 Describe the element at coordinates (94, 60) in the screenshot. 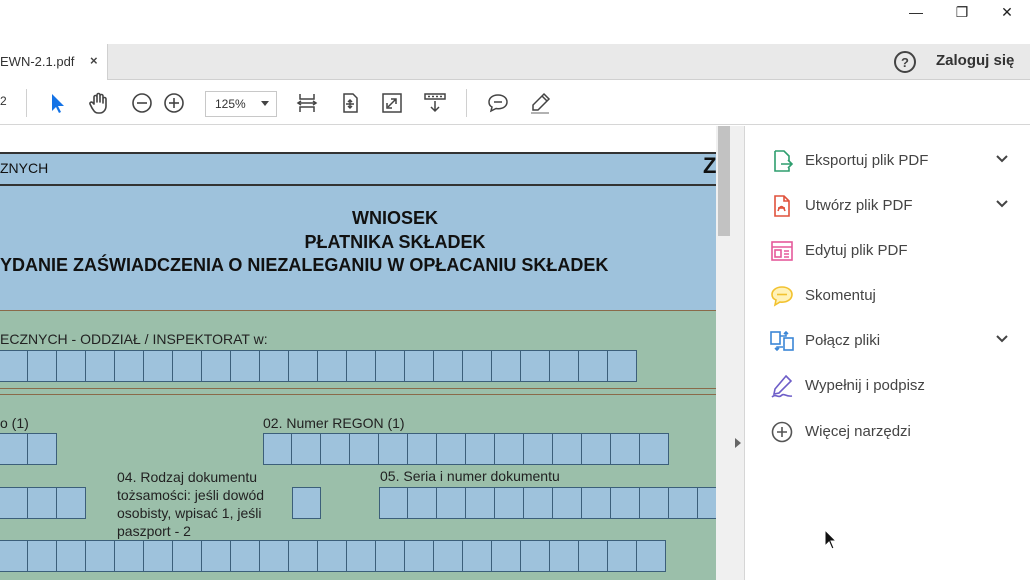

I see `tab-close-icon: ×` at that location.